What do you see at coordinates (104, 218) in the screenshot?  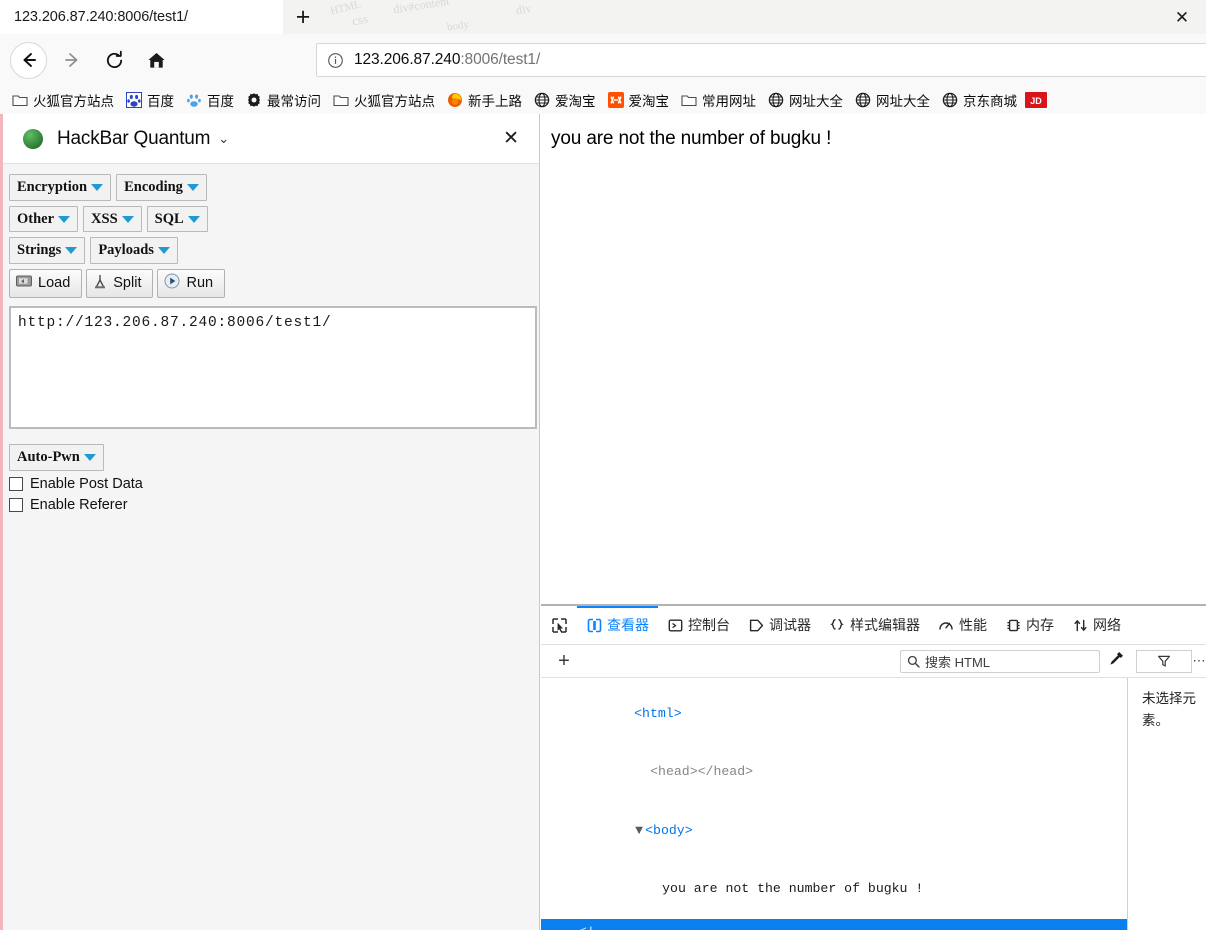 I see `xss-label: XSS` at bounding box center [104, 218].